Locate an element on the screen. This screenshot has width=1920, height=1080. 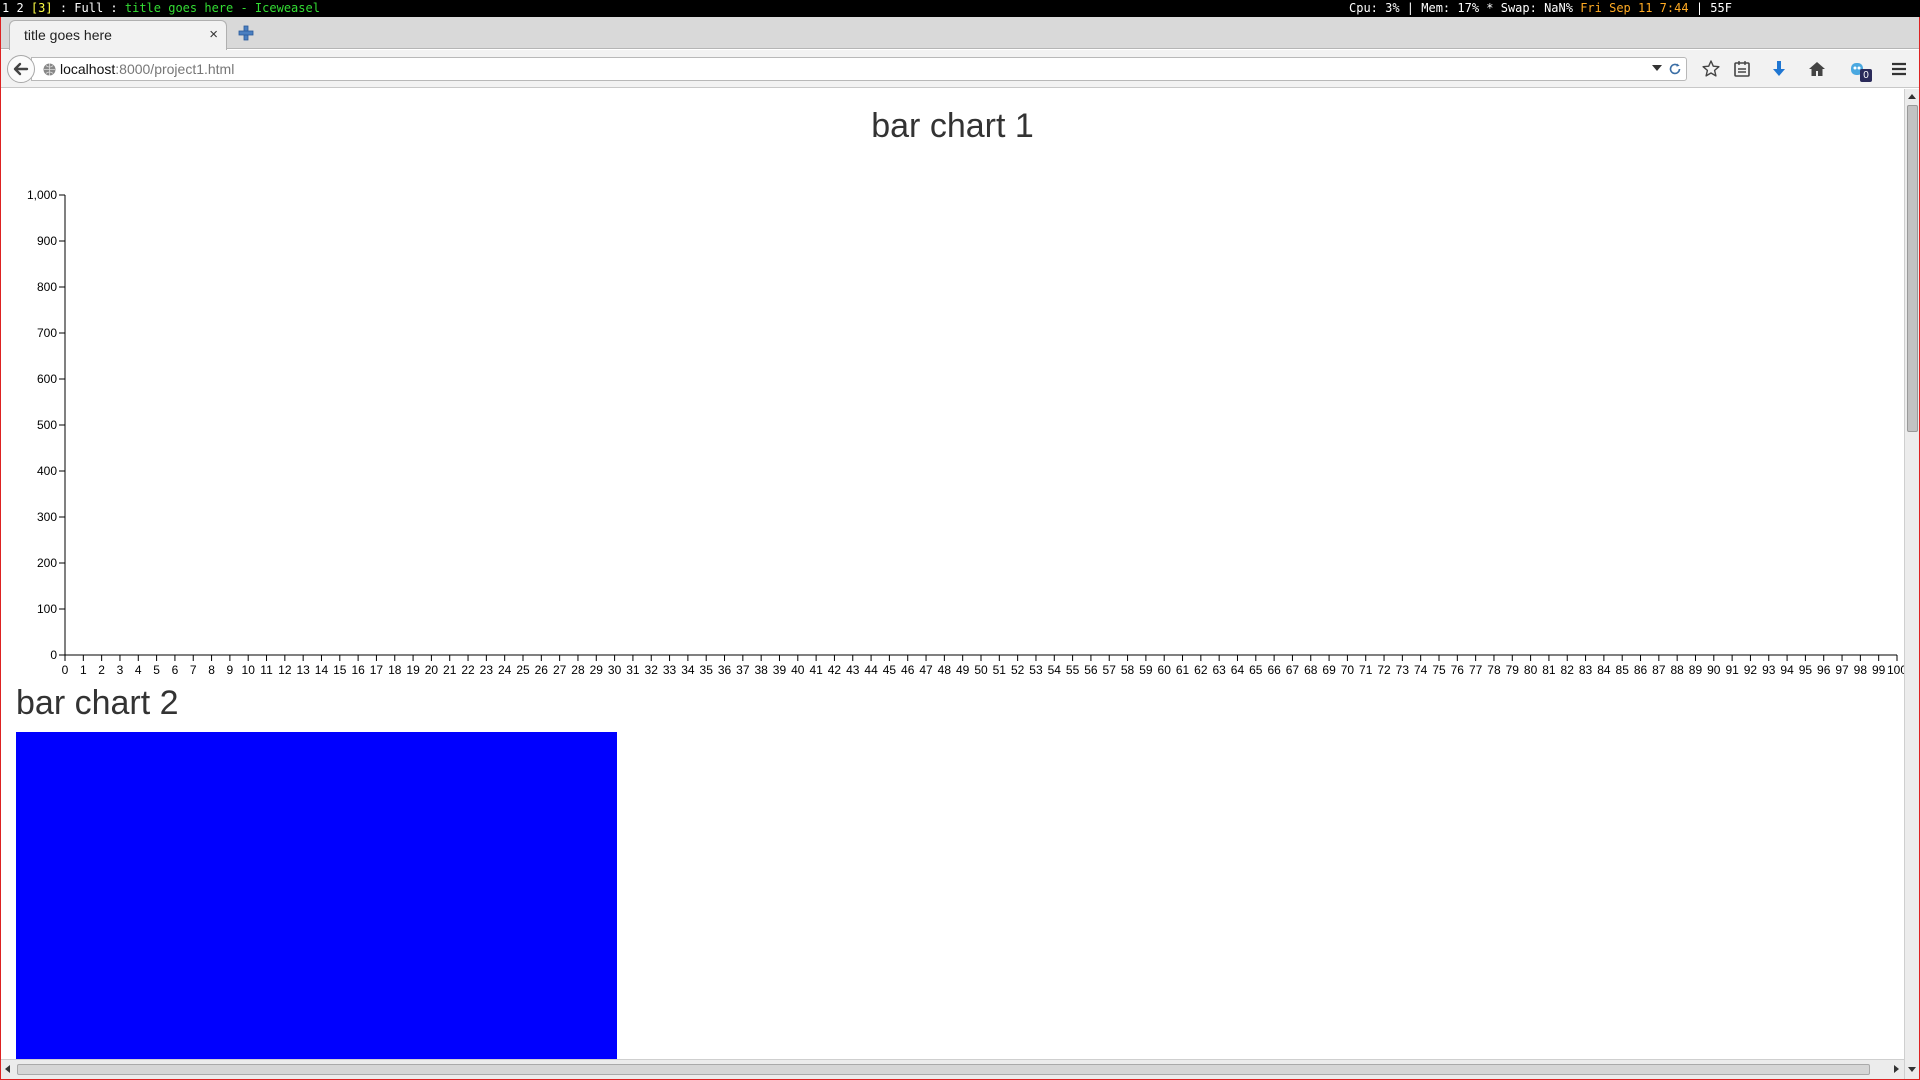
x-tick-label: 49 is located at coordinates (963, 670).